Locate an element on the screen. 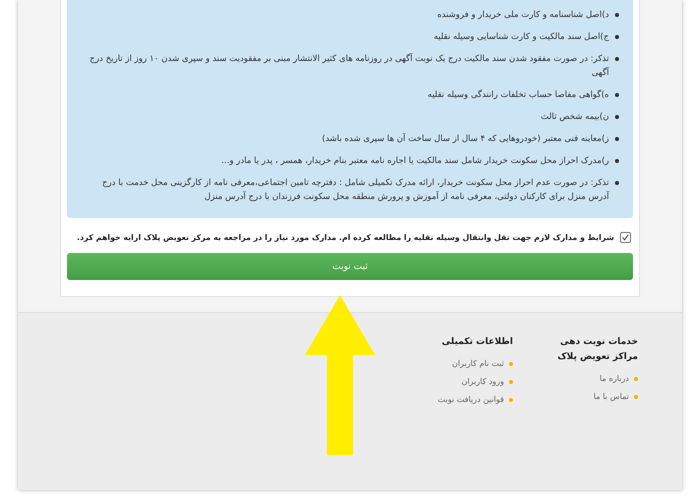  footer-link: ورود کاربران is located at coordinates (482, 381).